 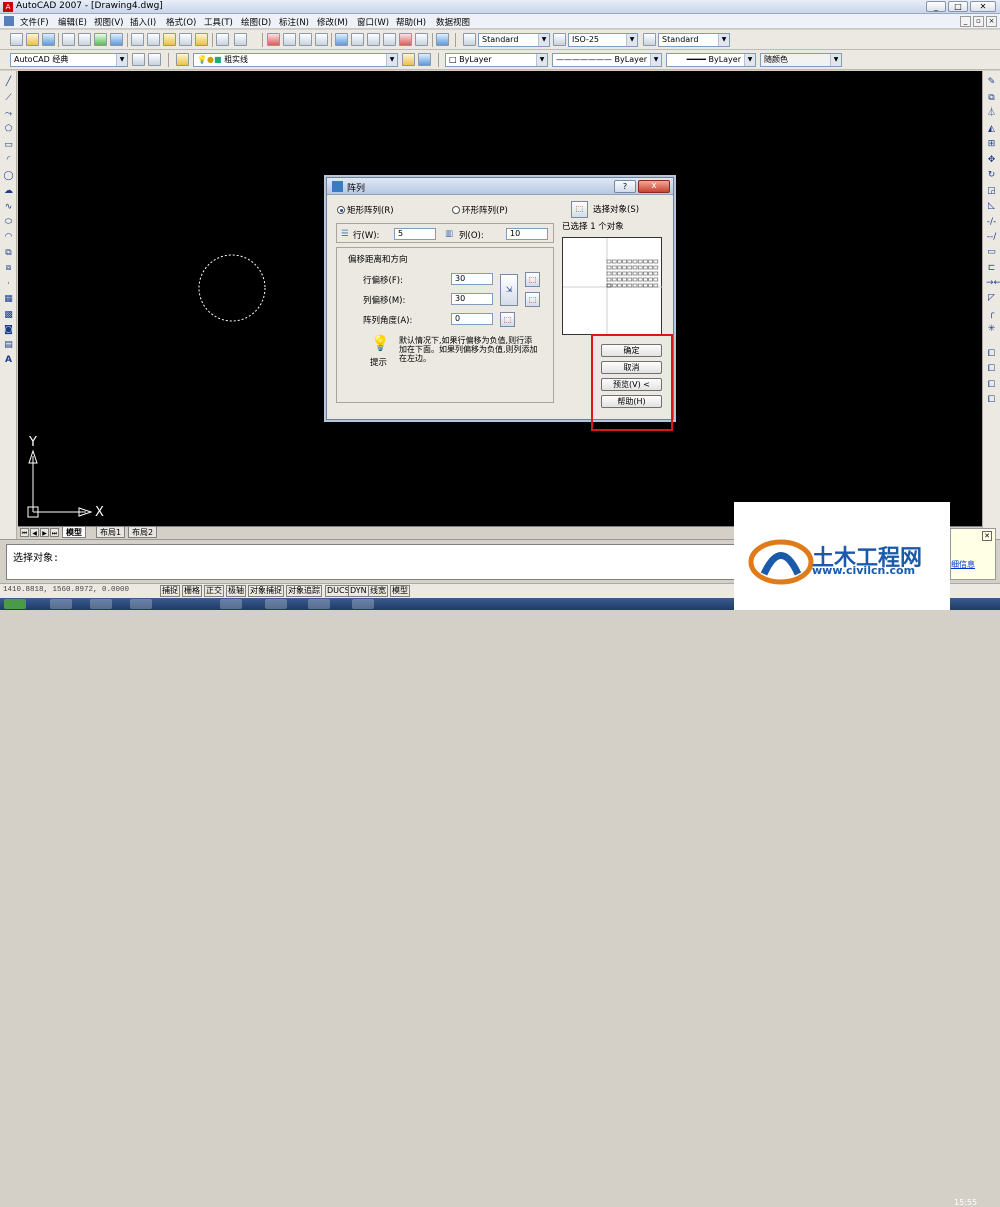 What do you see at coordinates (141, 604) in the screenshot?
I see `taskbar-app-icon` at bounding box center [141, 604].